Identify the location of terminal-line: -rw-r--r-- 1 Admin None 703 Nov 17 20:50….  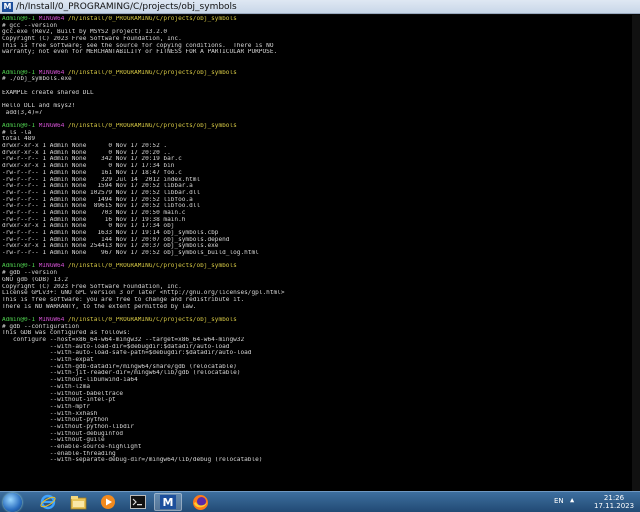
(316, 213).